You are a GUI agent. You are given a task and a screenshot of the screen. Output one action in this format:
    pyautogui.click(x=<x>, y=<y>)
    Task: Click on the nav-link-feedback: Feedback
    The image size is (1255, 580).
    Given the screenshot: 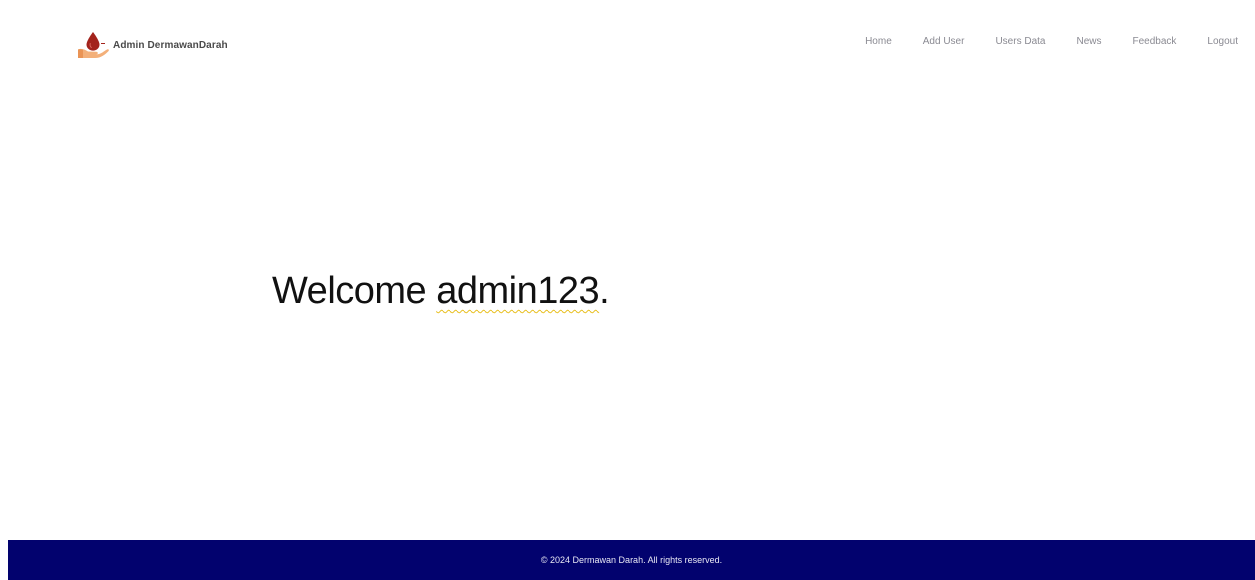 What is the action you would take?
    pyautogui.click(x=1154, y=41)
    